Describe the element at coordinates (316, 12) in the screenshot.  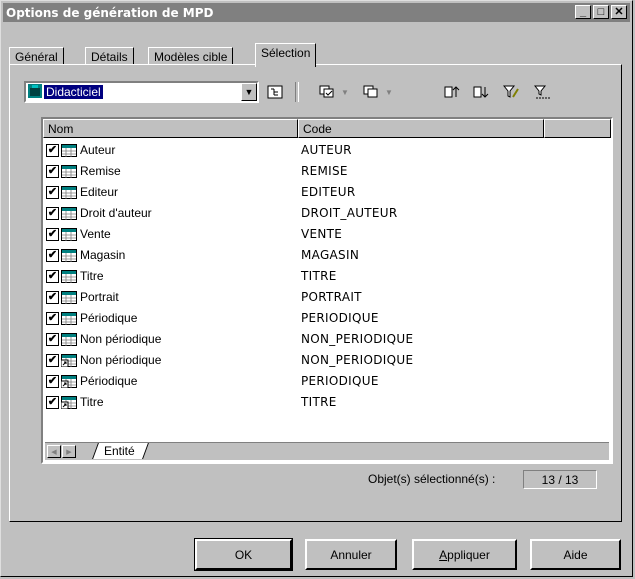
I see `title-bar: Options de génération de MPD _ □ ✕` at that location.